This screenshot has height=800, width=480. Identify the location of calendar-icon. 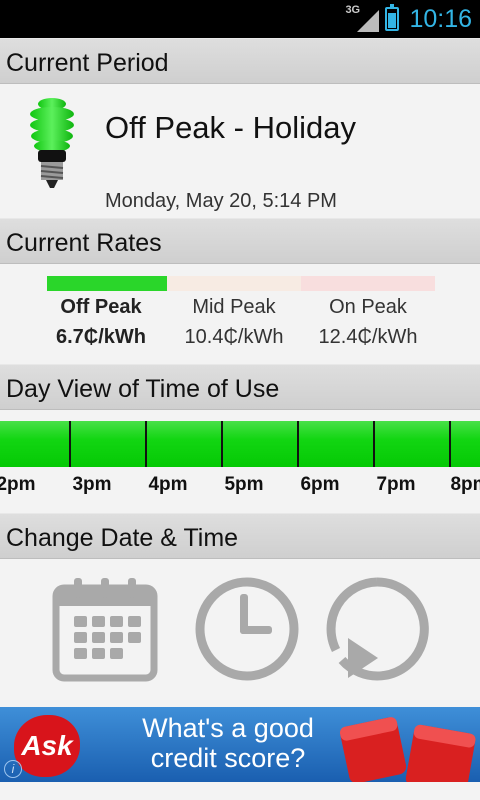
(105, 629).